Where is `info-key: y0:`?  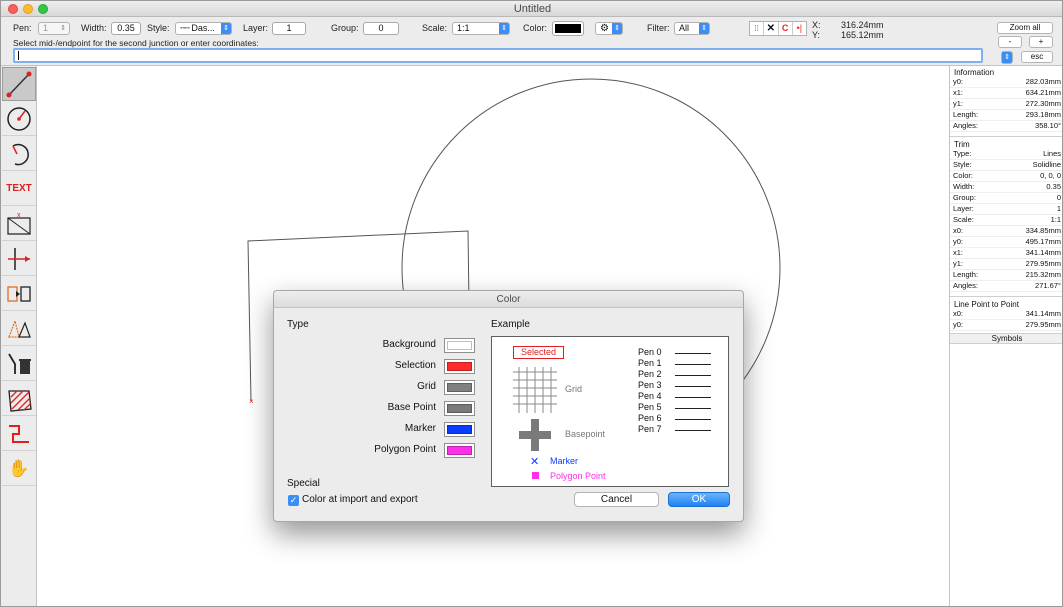
info-key: y0: is located at coordinates (958, 81).